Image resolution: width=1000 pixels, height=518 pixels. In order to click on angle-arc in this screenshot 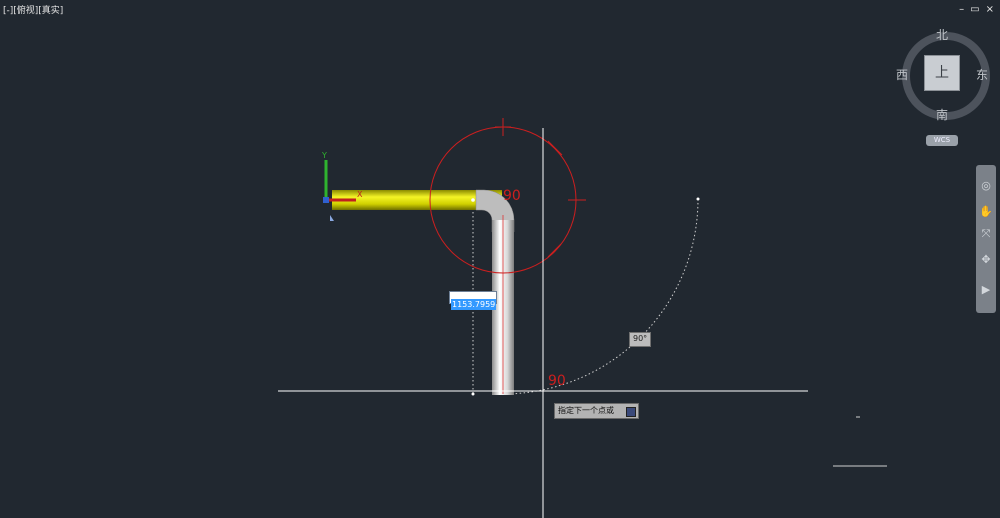, I will do `click(600, 296)`.